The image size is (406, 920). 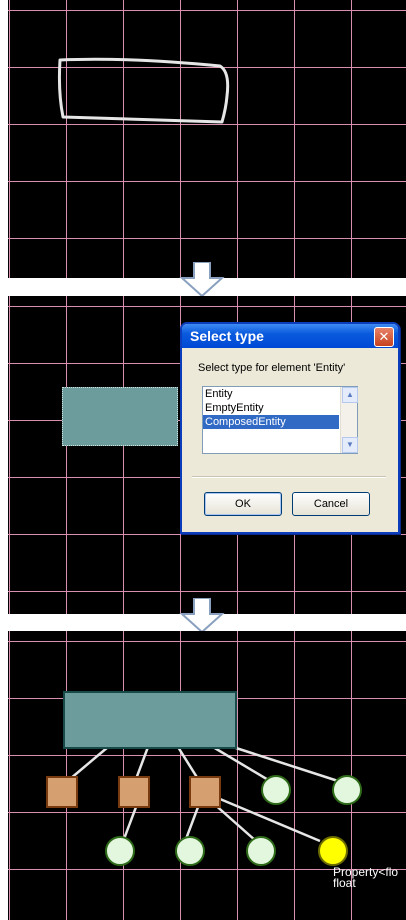 What do you see at coordinates (272, 368) in the screenshot?
I see `dialog-prompt: Select type for element 'Entity'` at bounding box center [272, 368].